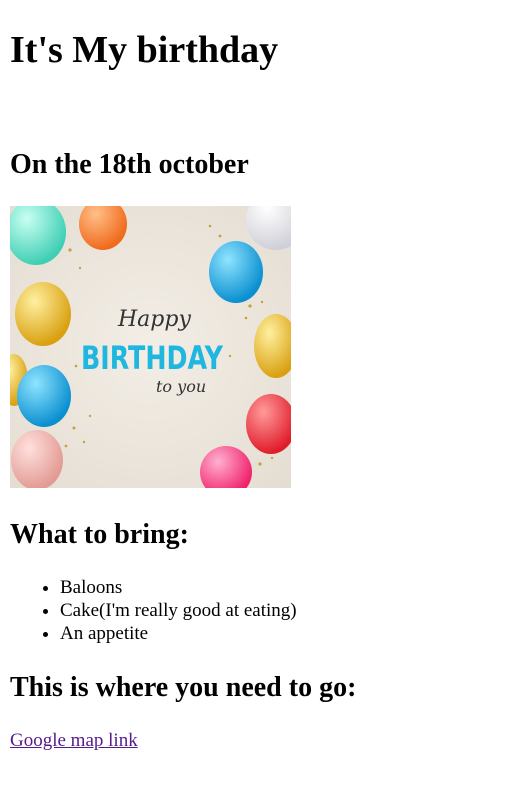 Image resolution: width=529 pixels, height=799 pixels. Describe the element at coordinates (183, 687) in the screenshot. I see `where-heading: This is where you need to go:` at that location.